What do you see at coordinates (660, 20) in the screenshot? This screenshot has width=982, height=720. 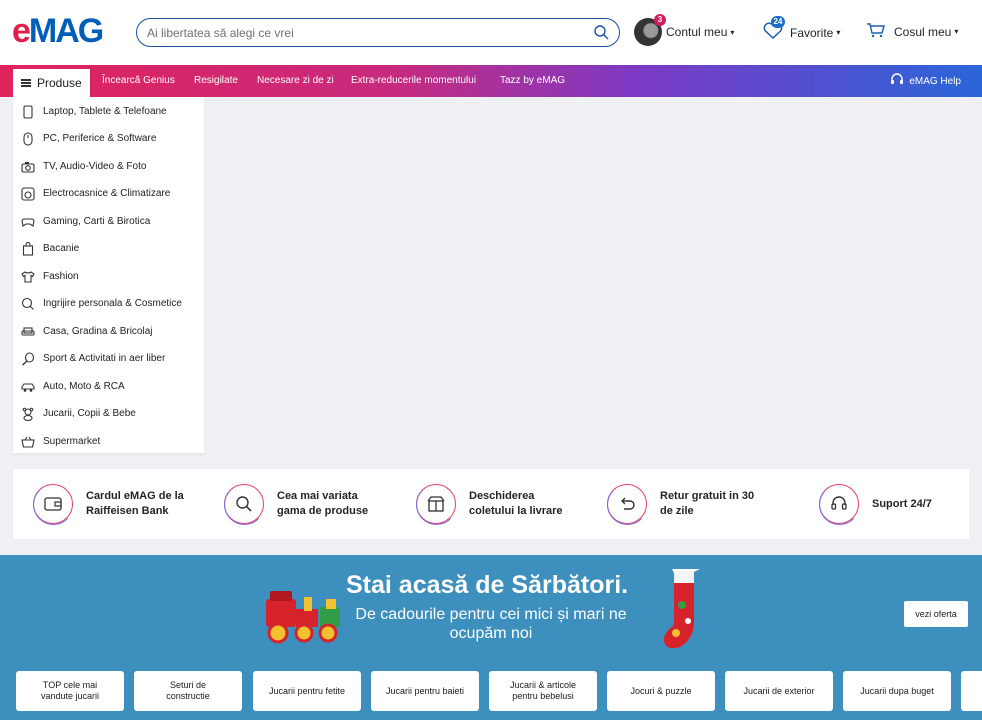 I see `account-badge: 3` at bounding box center [660, 20].